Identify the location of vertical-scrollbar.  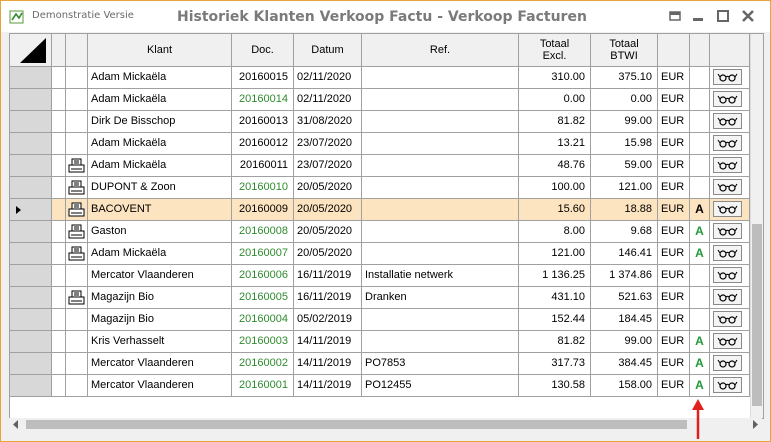
(756, 226).